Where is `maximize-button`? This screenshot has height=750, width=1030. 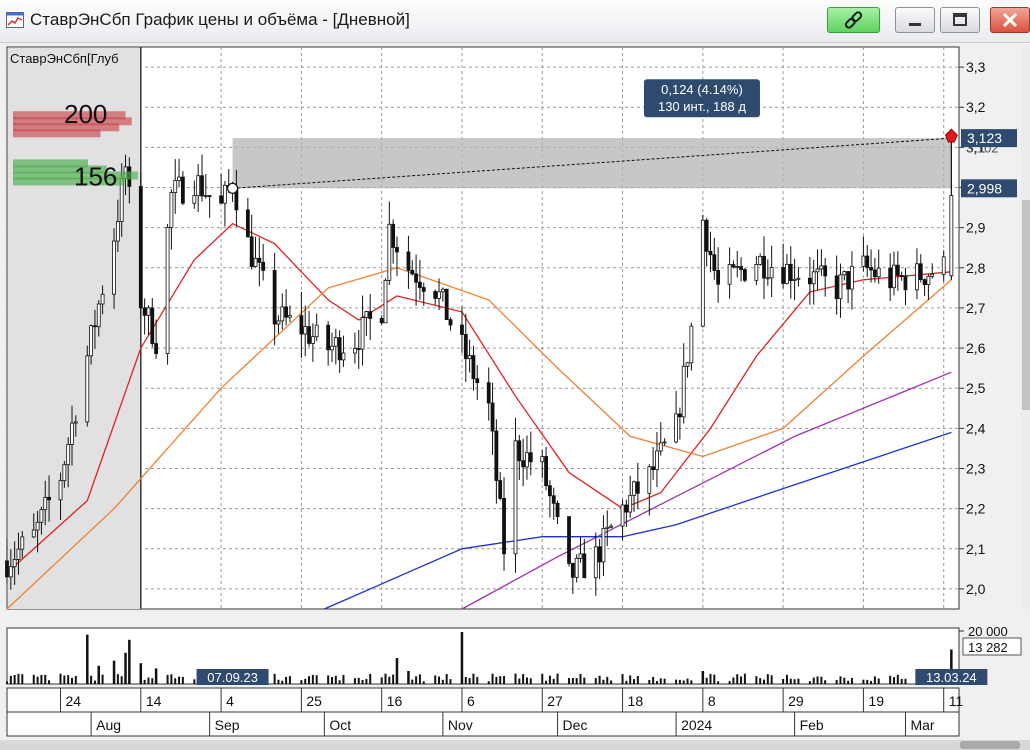 maximize-button is located at coordinates (960, 20).